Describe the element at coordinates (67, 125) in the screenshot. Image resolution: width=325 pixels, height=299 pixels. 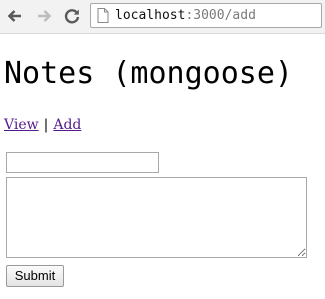
I see `add-link: Add` at that location.